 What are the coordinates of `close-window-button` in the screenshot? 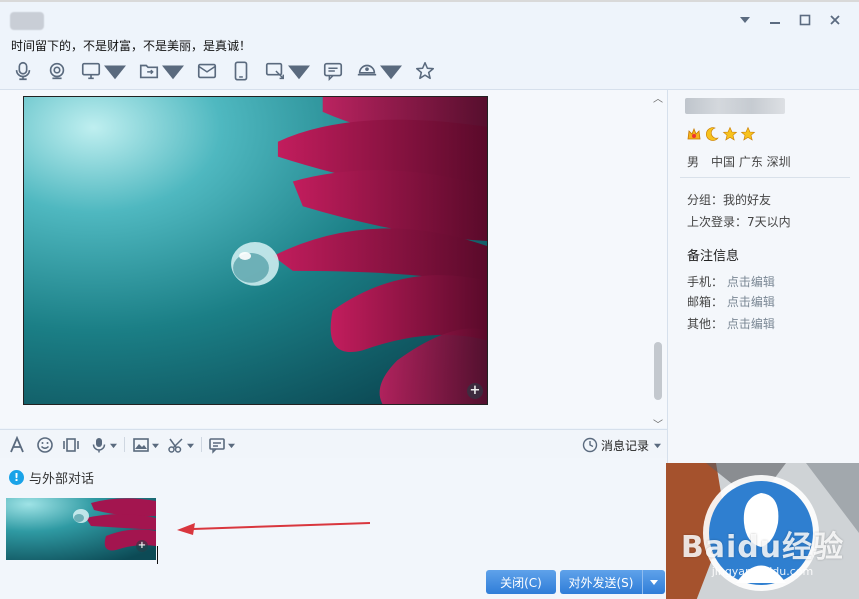 It's located at (835, 20).